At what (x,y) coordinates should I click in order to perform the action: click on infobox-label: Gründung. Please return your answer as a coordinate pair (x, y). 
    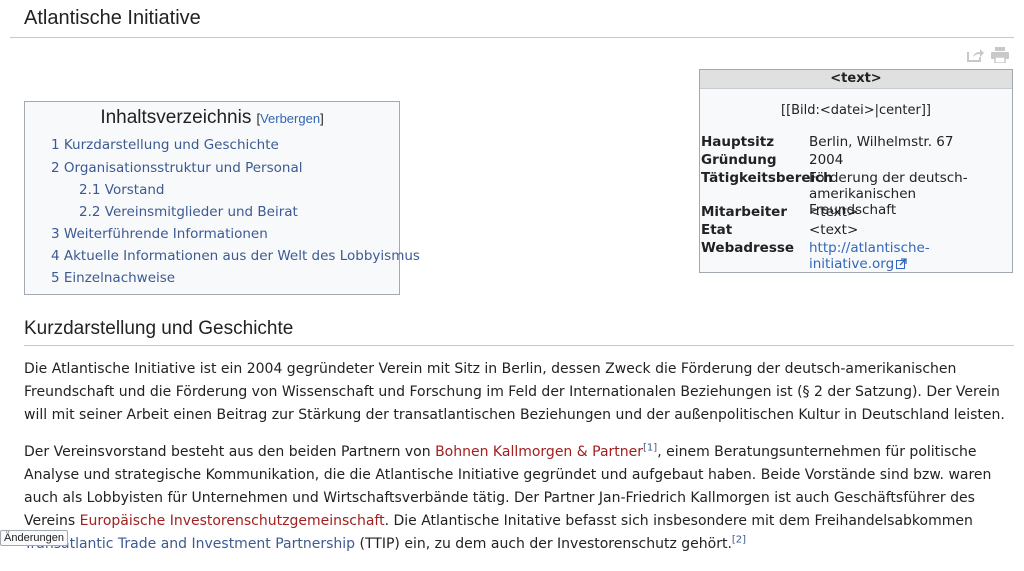
    Looking at the image, I should click on (739, 160).